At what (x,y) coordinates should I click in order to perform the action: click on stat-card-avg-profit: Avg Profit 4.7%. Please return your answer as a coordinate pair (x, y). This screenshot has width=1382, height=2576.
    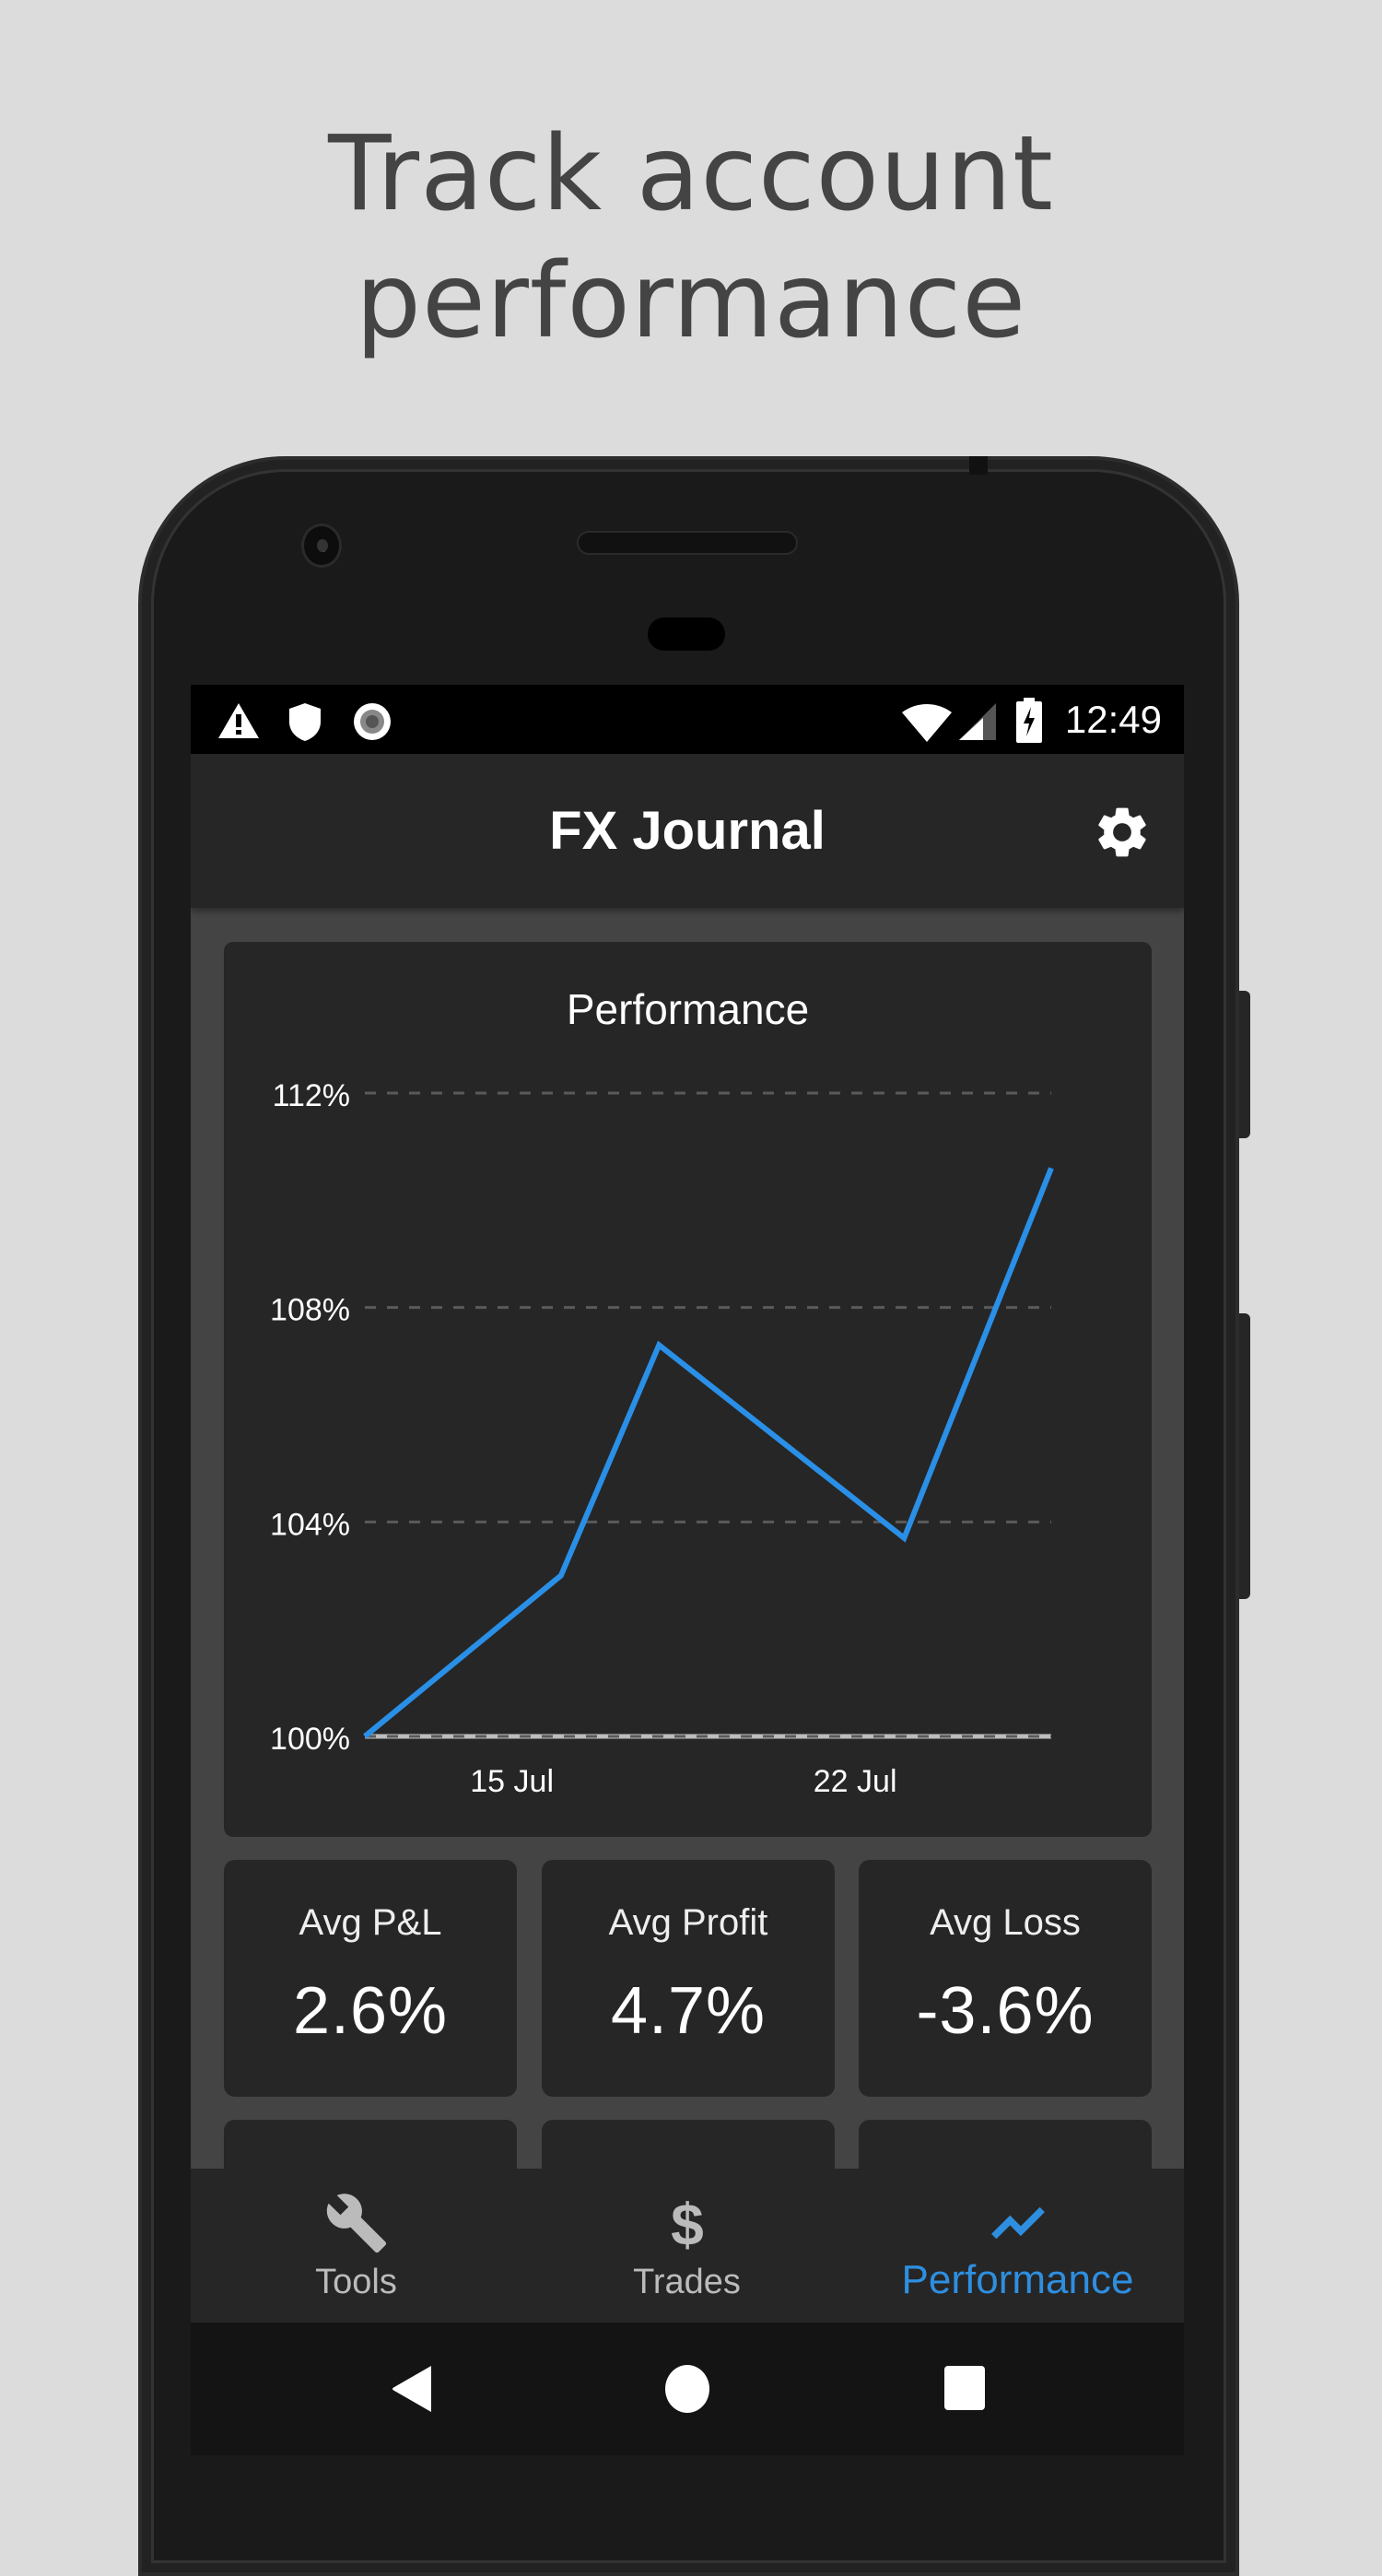
    Looking at the image, I should click on (688, 1978).